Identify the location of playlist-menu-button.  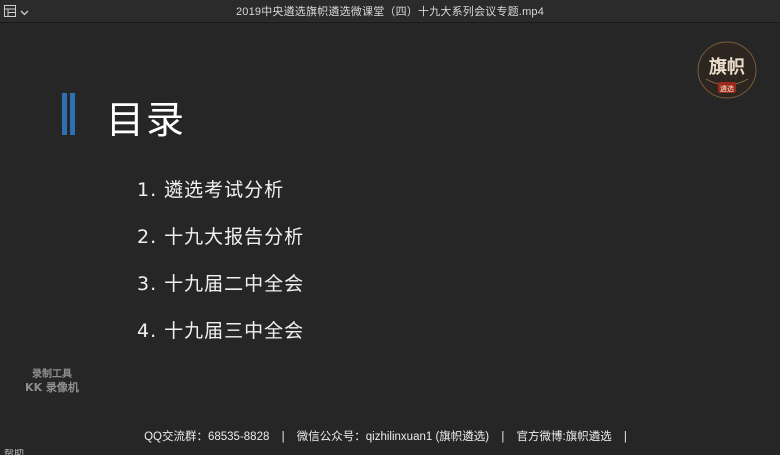
(16, 11).